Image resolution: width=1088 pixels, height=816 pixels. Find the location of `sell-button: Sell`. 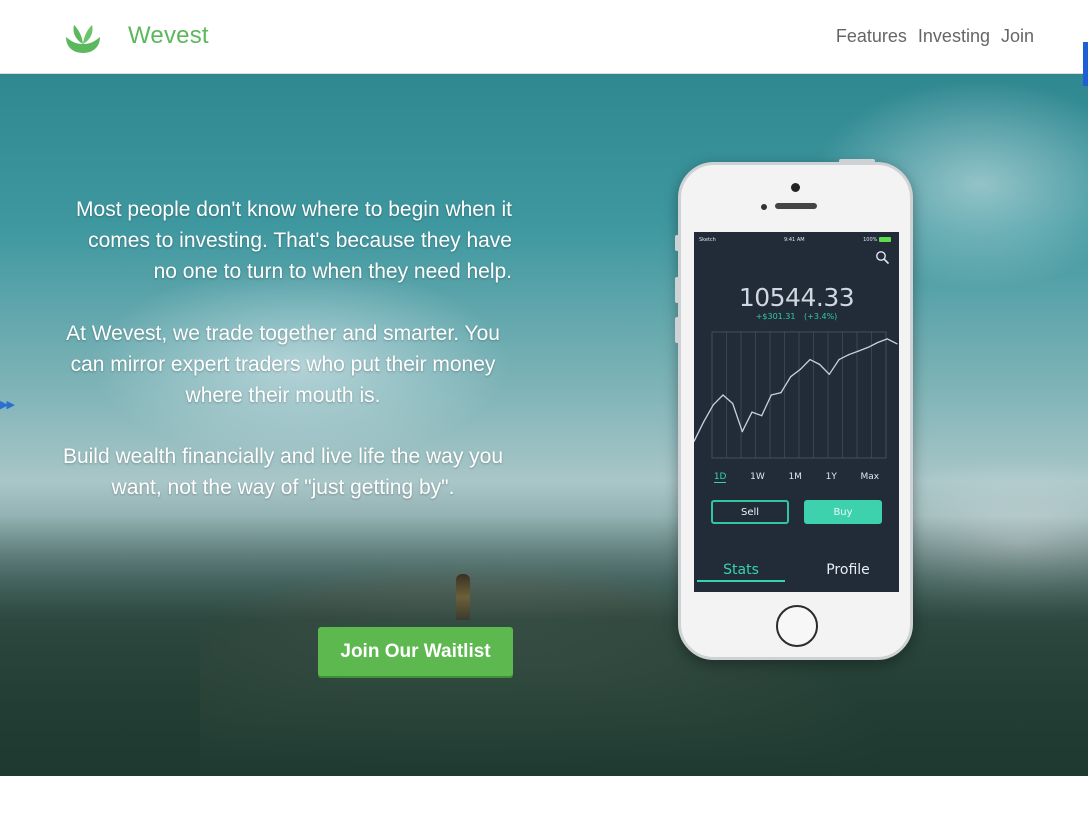

sell-button: Sell is located at coordinates (750, 512).